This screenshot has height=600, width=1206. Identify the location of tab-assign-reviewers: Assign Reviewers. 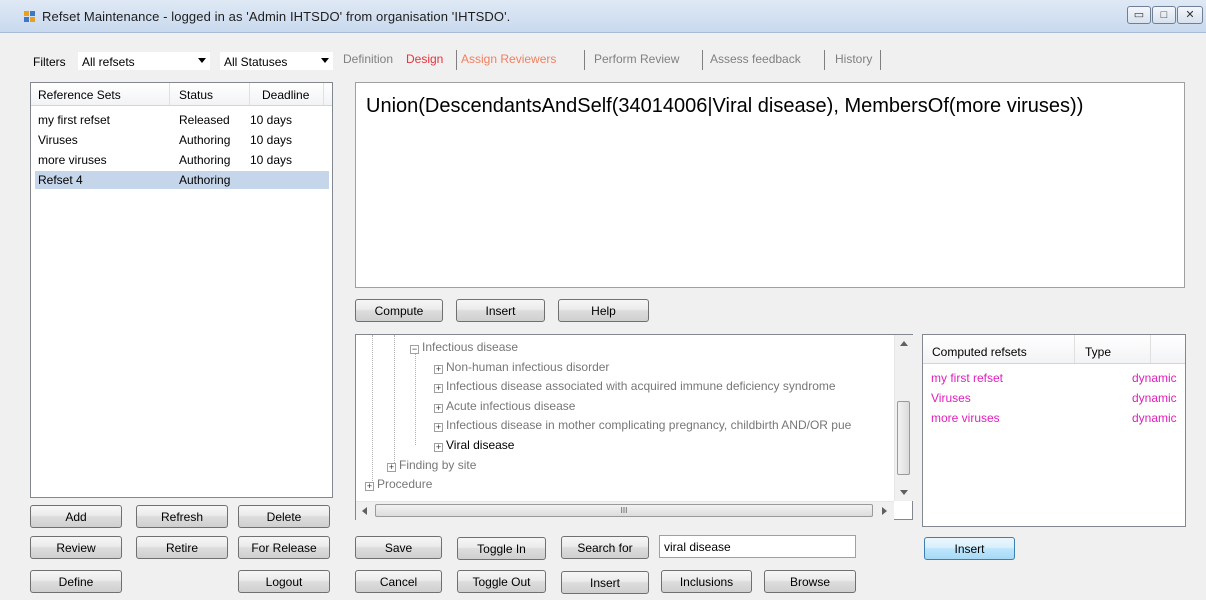
(508, 60).